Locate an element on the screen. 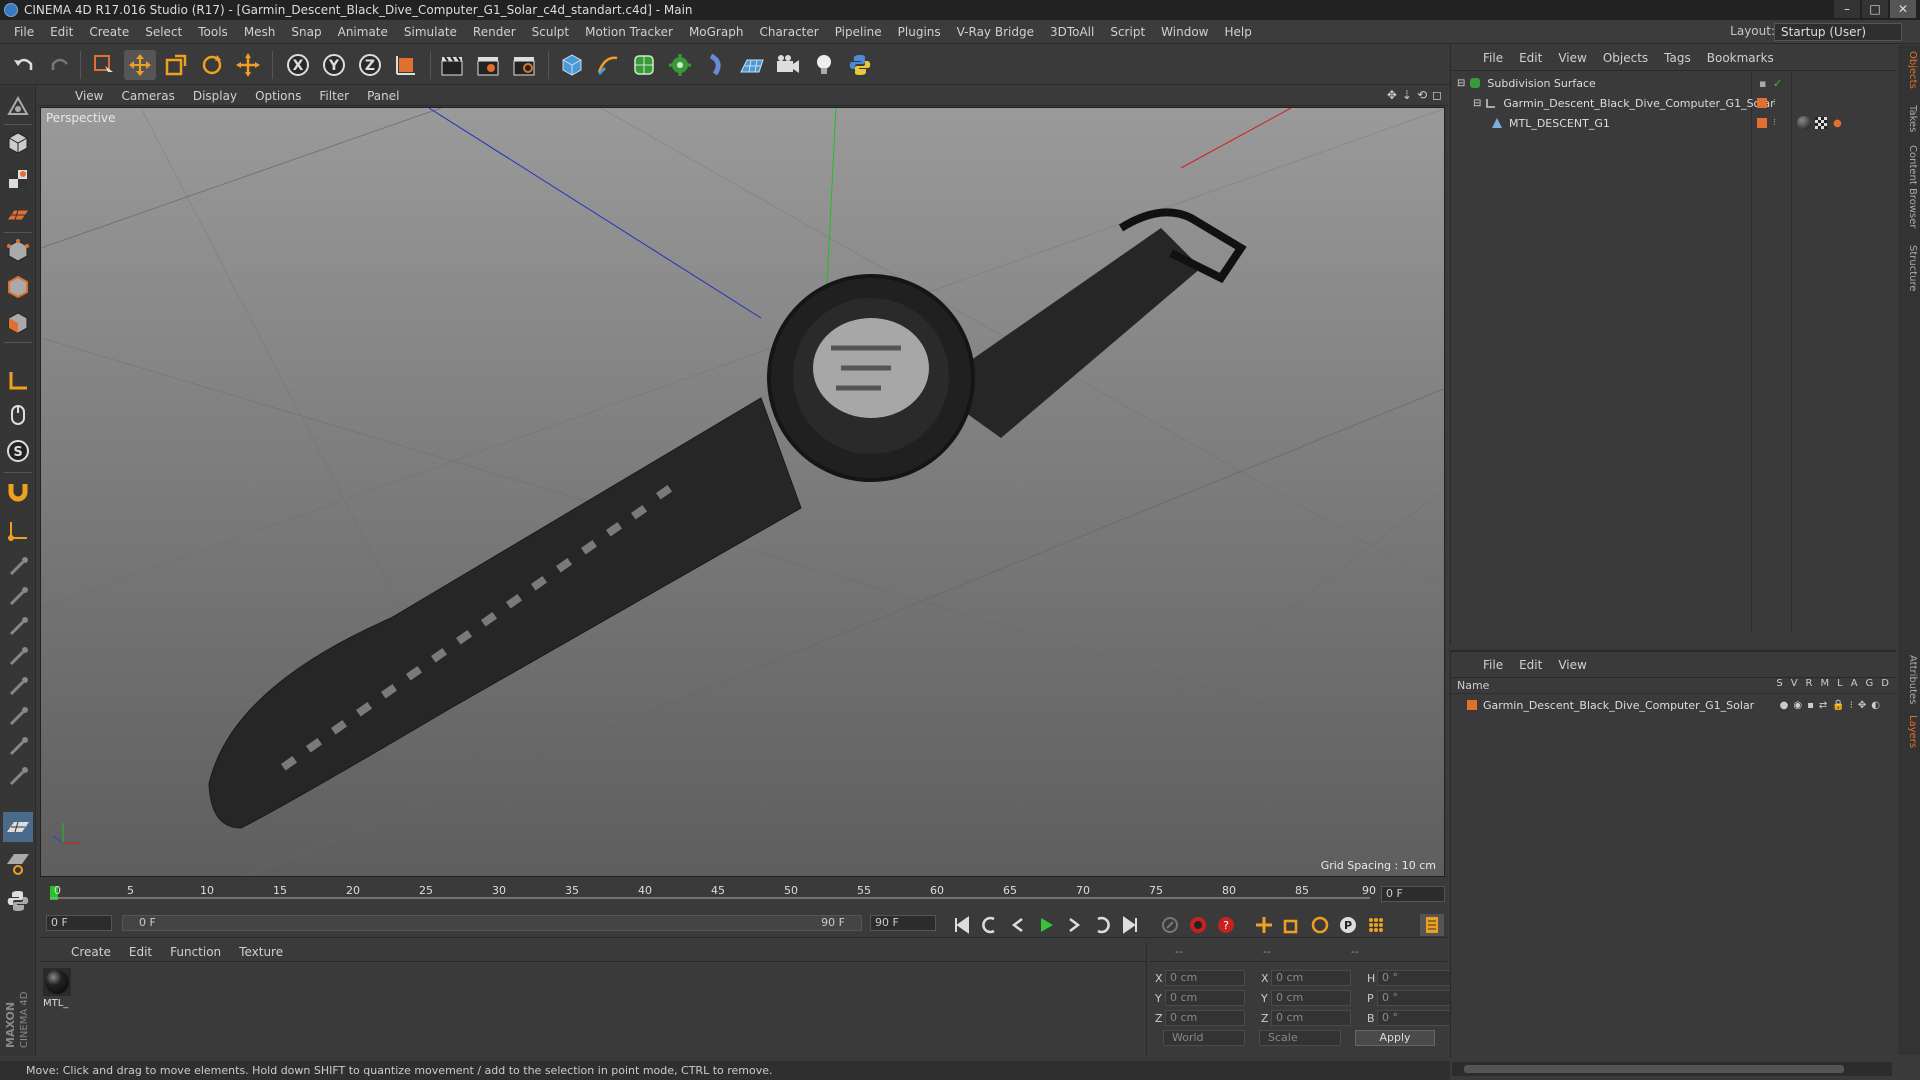 The image size is (1920, 1080). go-to-start-button is located at coordinates (962, 925).